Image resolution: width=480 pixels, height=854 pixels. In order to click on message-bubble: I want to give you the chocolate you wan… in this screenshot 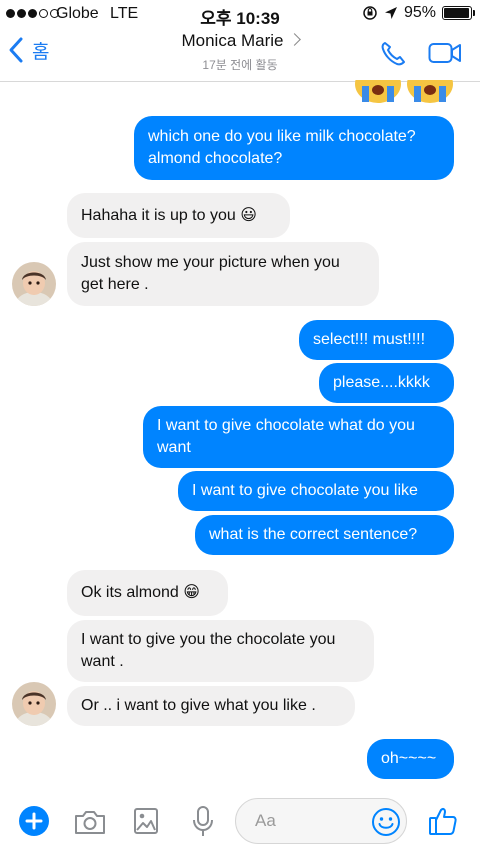, I will do `click(220, 651)`.